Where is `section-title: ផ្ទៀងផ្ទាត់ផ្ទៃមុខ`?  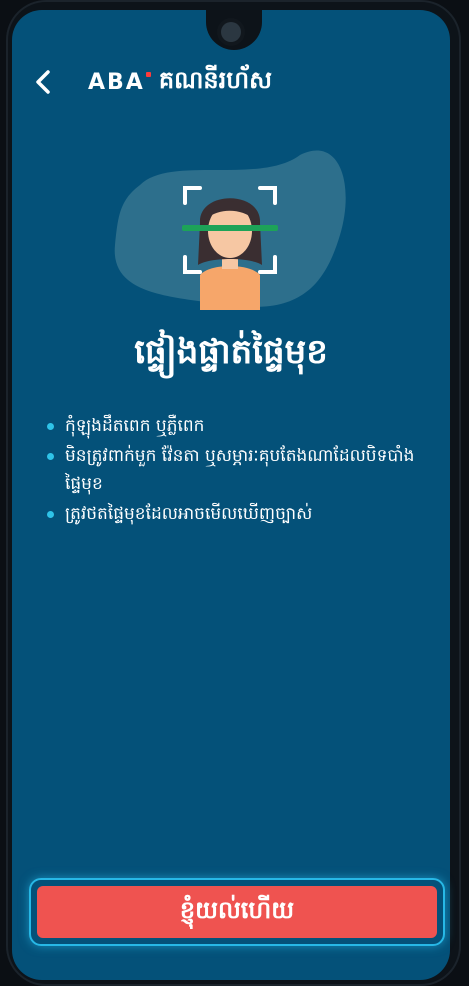
section-title: ផ្ទៀងផ្ទាត់ផ្ទៃមុខ is located at coordinates (231, 352).